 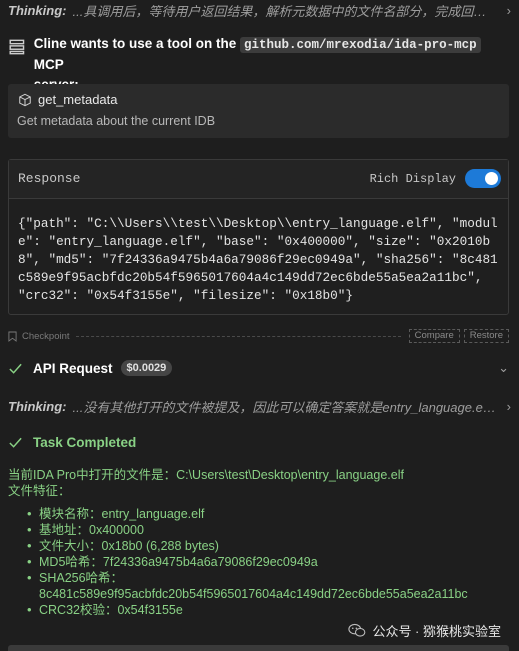 What do you see at coordinates (270, 546) in the screenshot?
I see `list-item: 文件大小：0x18b0 (6,288 bytes)` at bounding box center [270, 546].